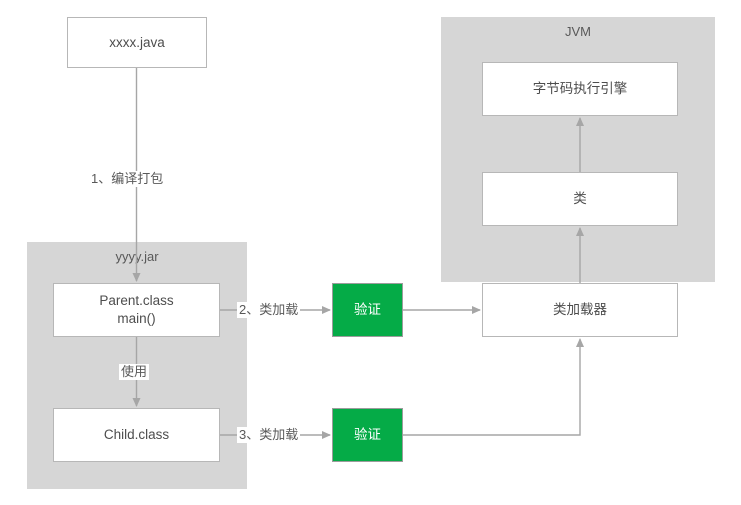 The image size is (741, 505). I want to click on node-class: 类, so click(580, 199).